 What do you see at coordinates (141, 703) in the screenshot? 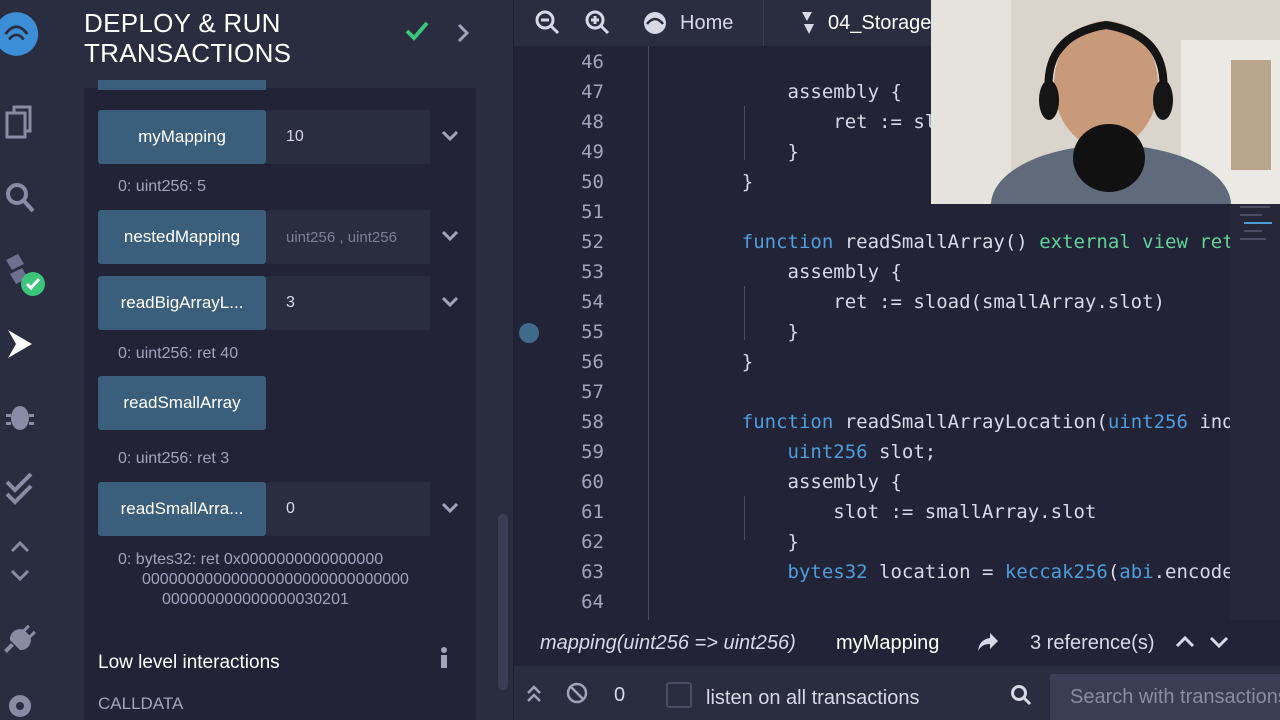
I see `calldata-label: CALLDATA` at bounding box center [141, 703].